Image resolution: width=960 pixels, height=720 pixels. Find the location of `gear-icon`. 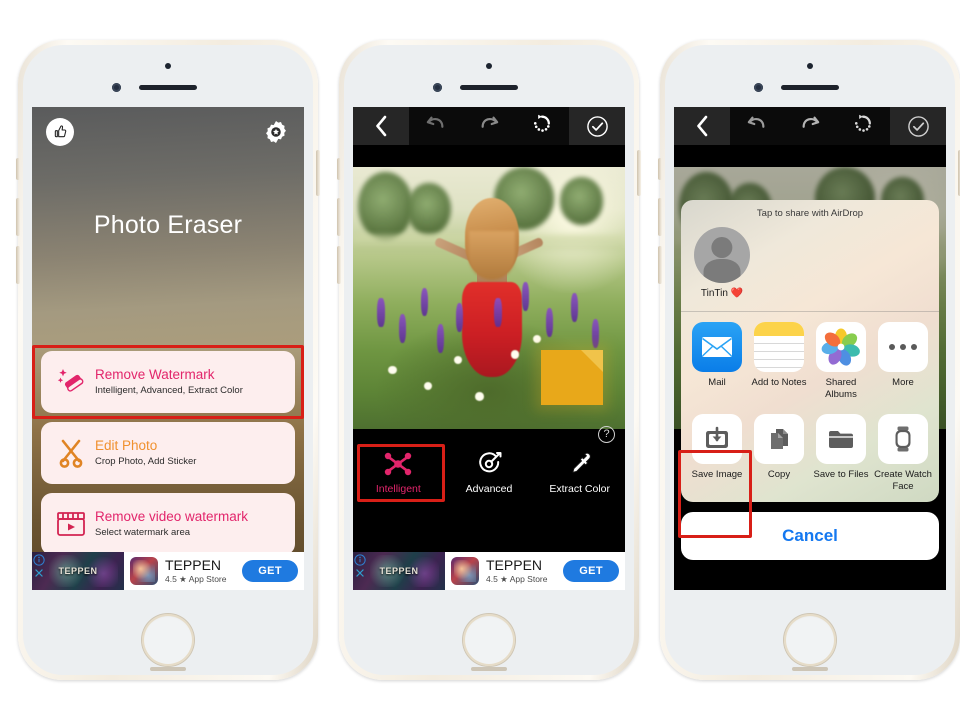

gear-icon is located at coordinates (276, 132).